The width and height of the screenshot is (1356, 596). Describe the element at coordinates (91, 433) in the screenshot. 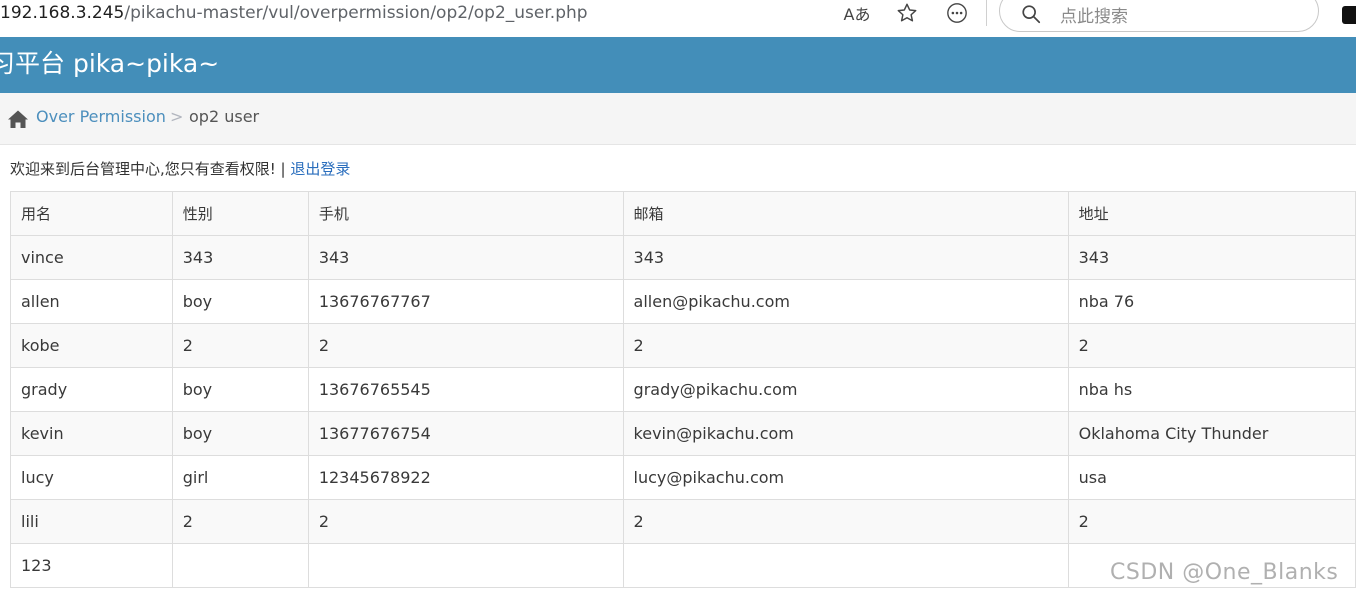

I see `cell-username: kevin` at that location.